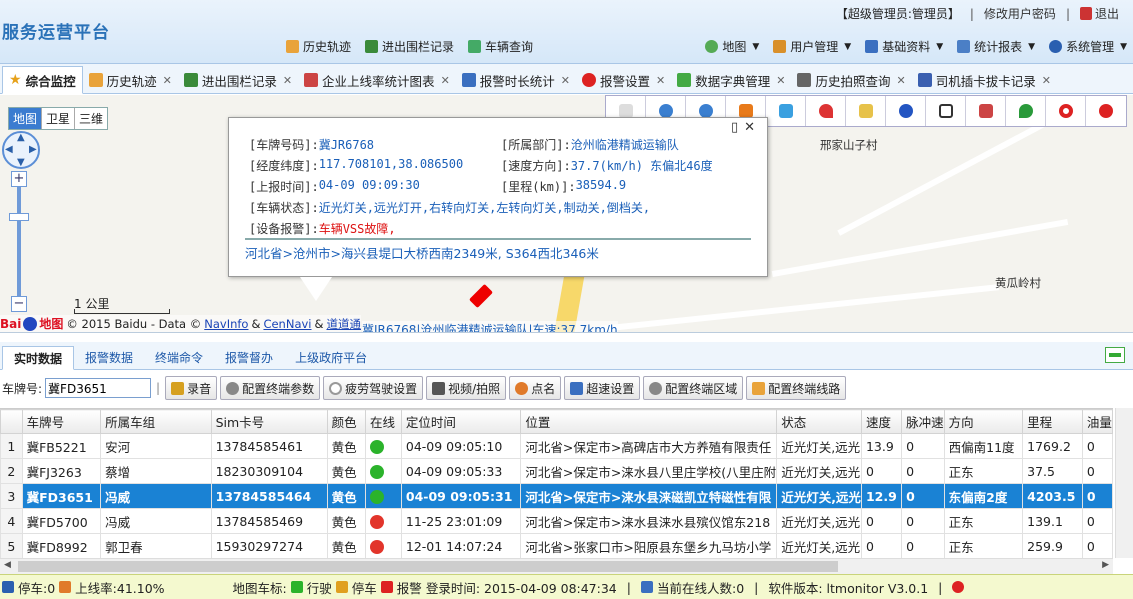 The width and height of the screenshot is (1133, 599). I want to click on menu-map: 地图 ▼, so click(732, 46).